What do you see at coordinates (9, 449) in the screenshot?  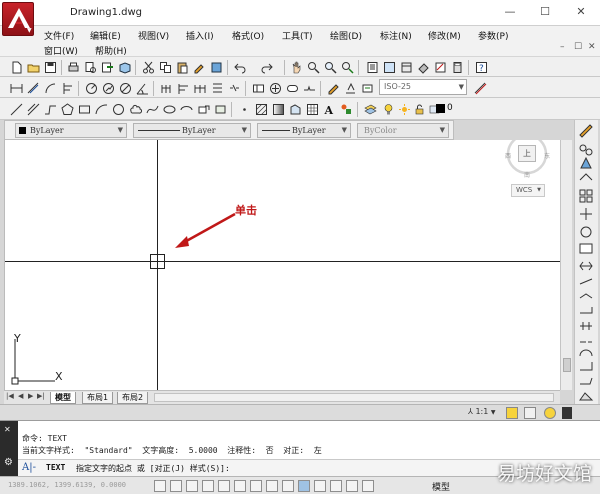 I see `command-window-grip: ✕ ⚙` at bounding box center [9, 449].